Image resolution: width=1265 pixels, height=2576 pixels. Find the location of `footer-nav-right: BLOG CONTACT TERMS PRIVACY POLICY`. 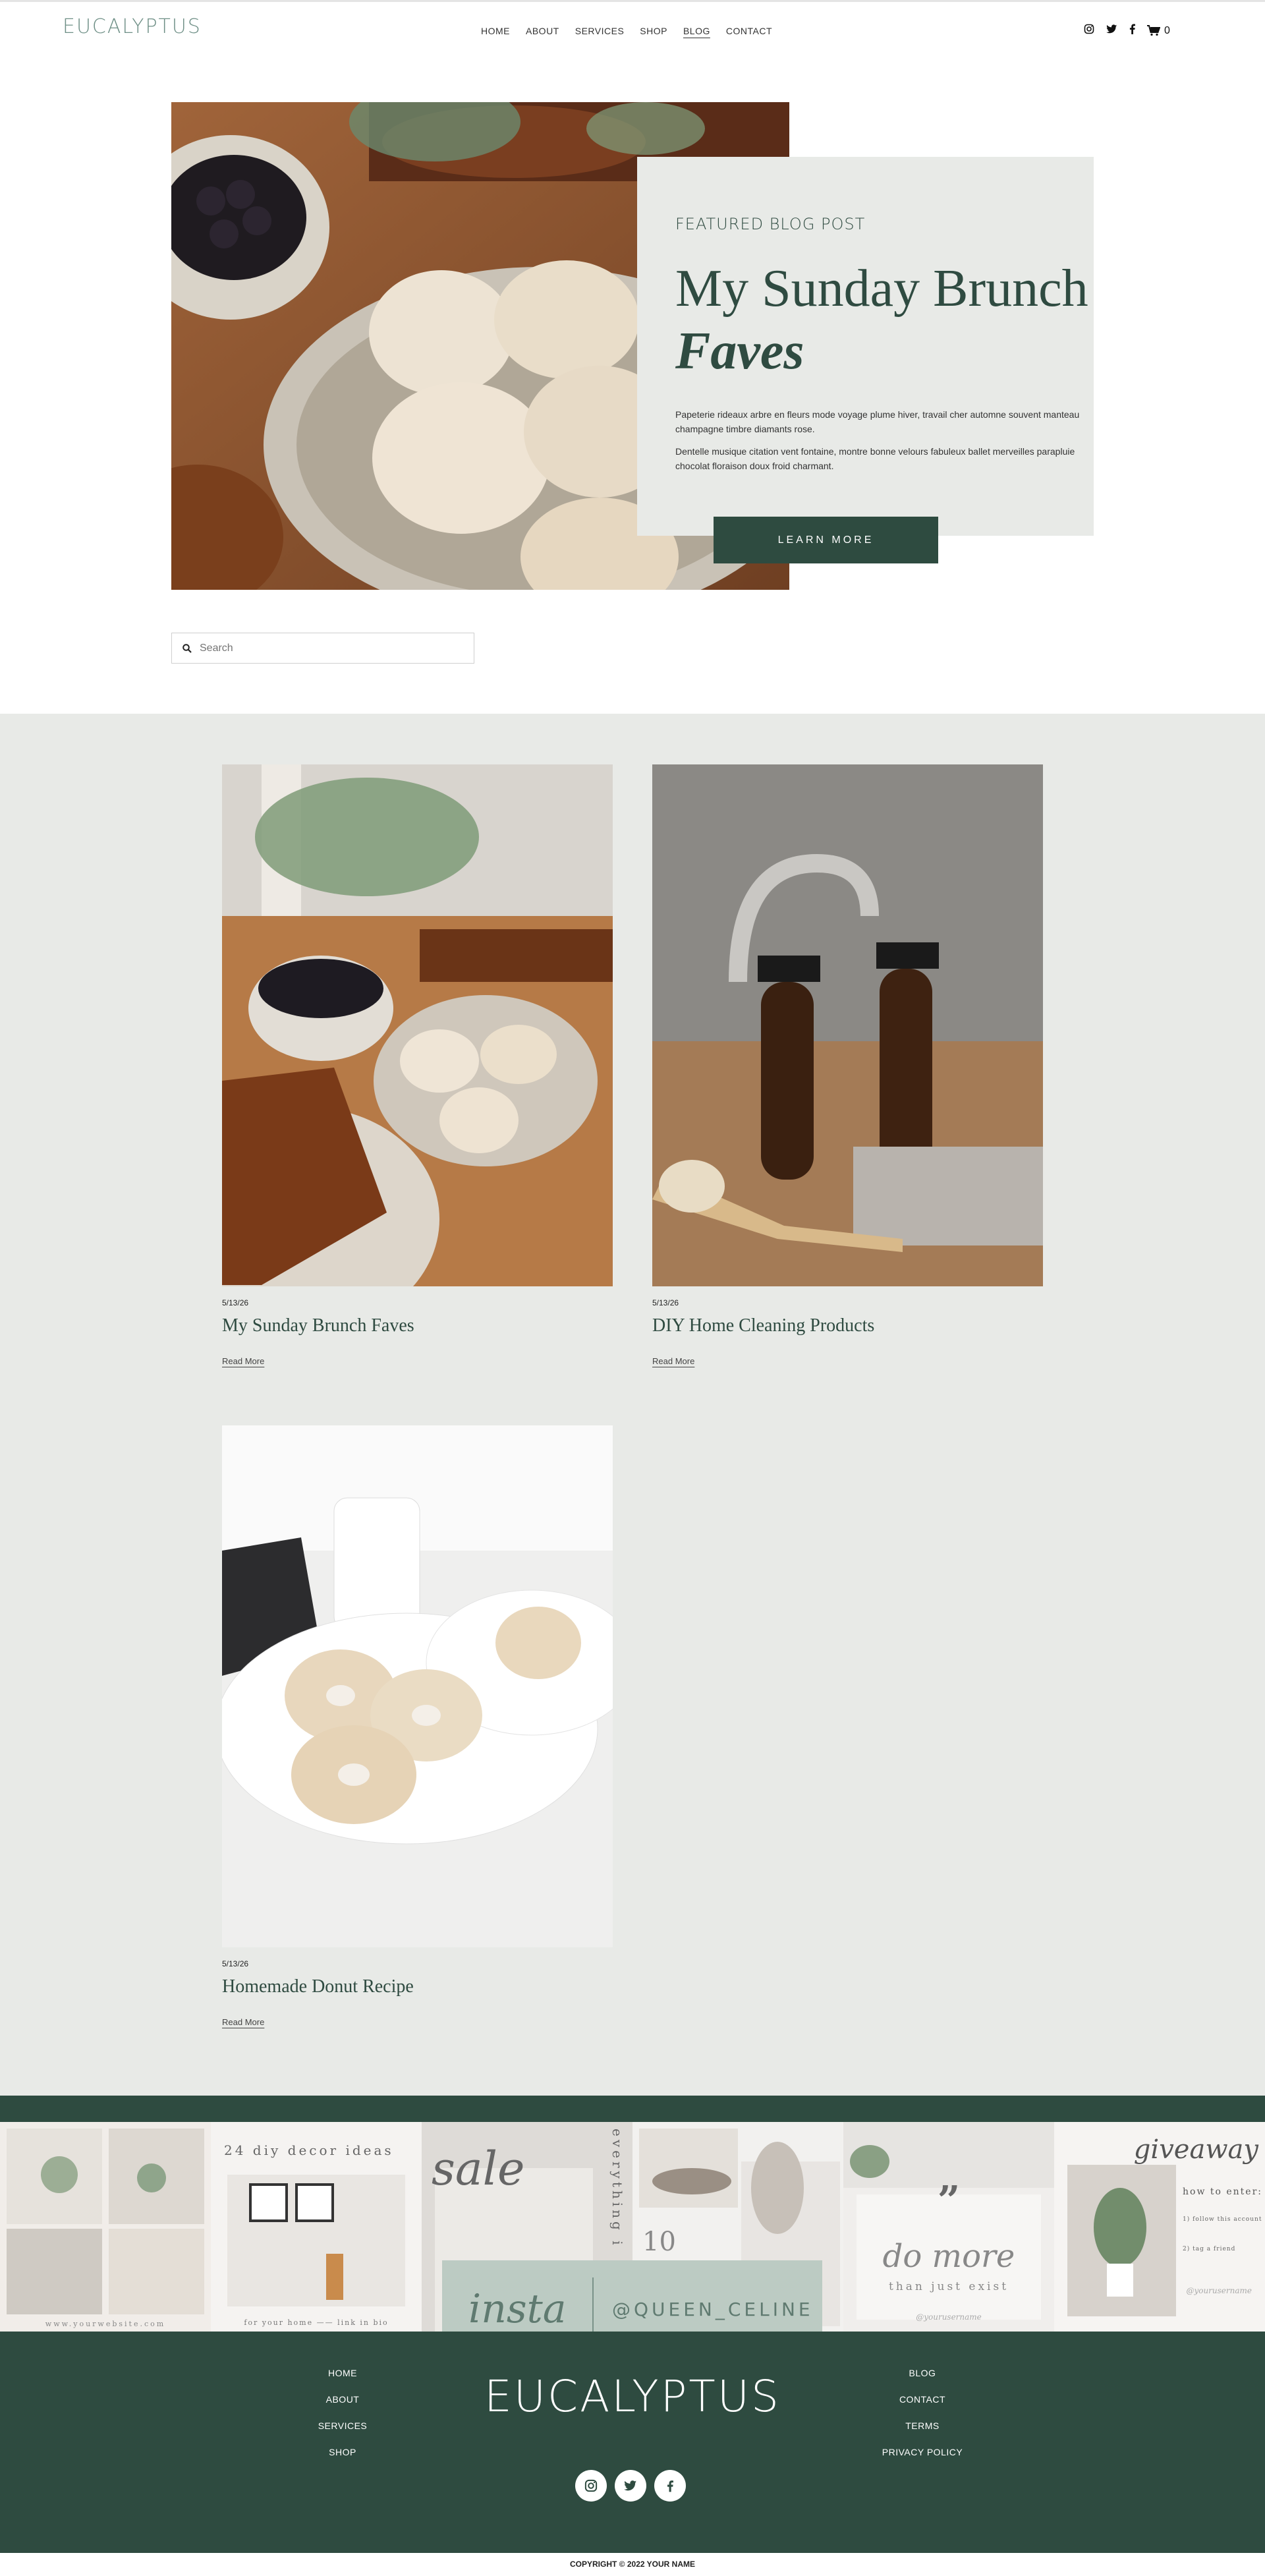

footer-nav-right: BLOG CONTACT TERMS PRIVACY POLICY is located at coordinates (922, 2412).